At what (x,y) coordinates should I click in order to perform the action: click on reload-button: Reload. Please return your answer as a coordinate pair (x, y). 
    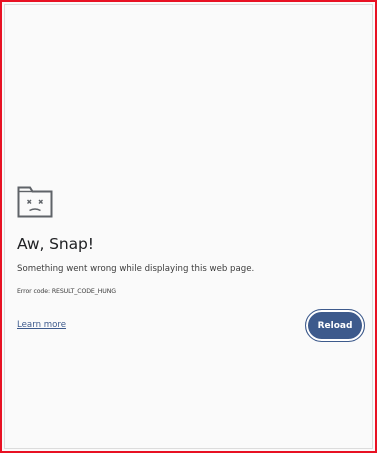
    Looking at the image, I should click on (335, 325).